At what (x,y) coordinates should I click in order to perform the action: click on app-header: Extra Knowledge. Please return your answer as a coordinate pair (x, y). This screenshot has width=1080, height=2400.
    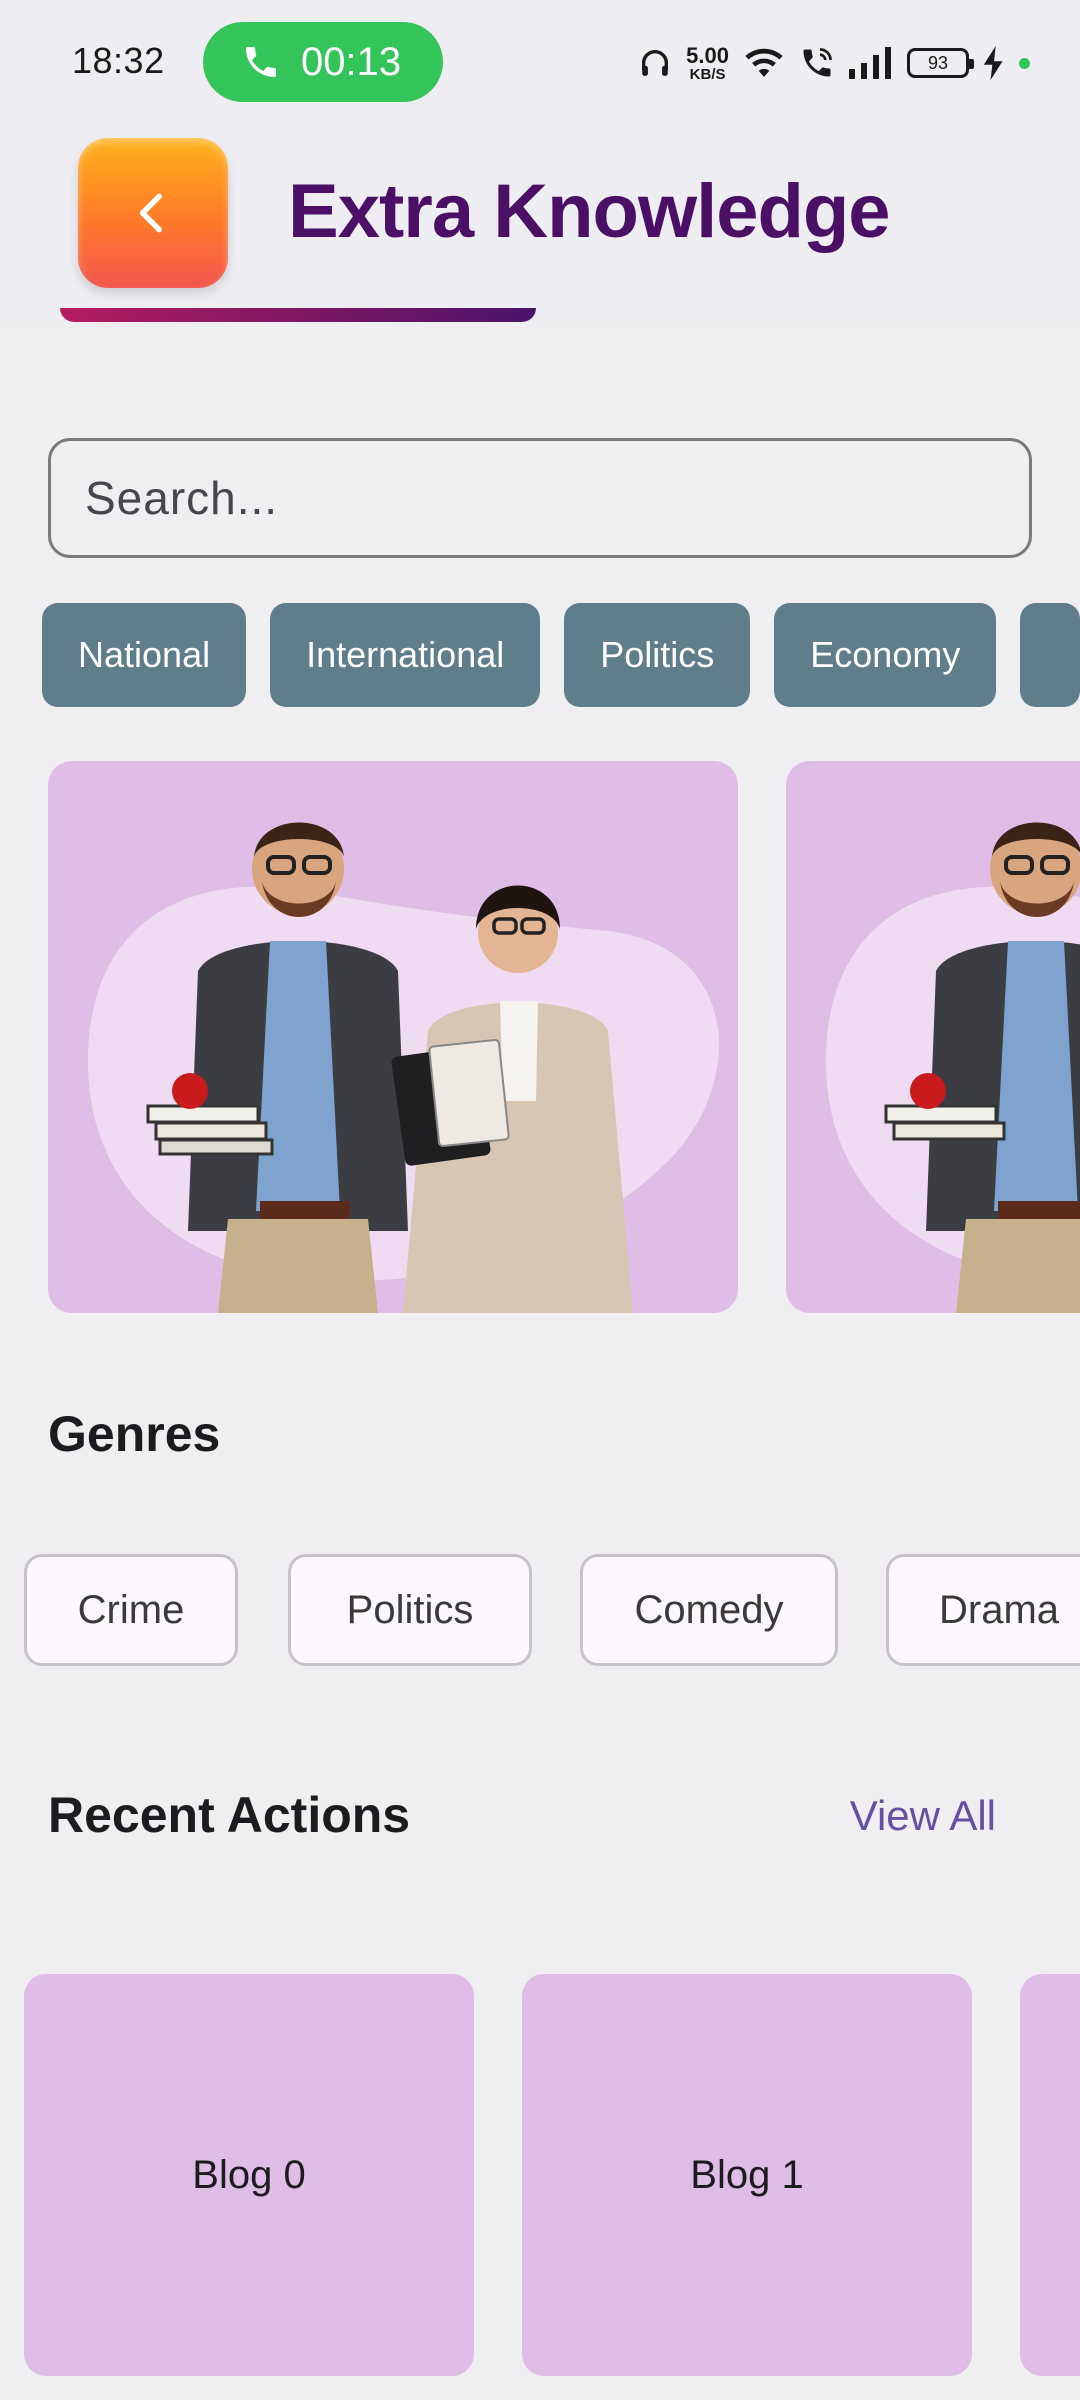
    Looking at the image, I should click on (540, 224).